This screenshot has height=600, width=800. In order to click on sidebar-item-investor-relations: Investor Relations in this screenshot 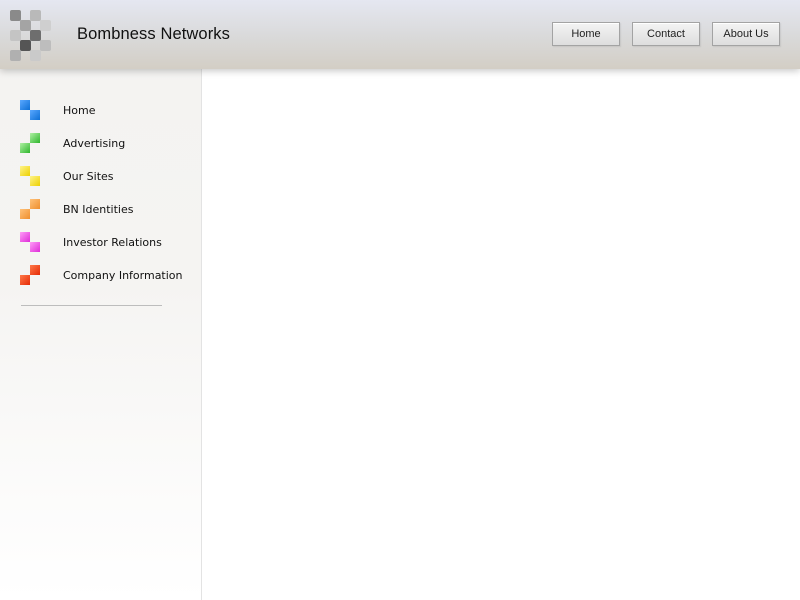, I will do `click(103, 243)`.